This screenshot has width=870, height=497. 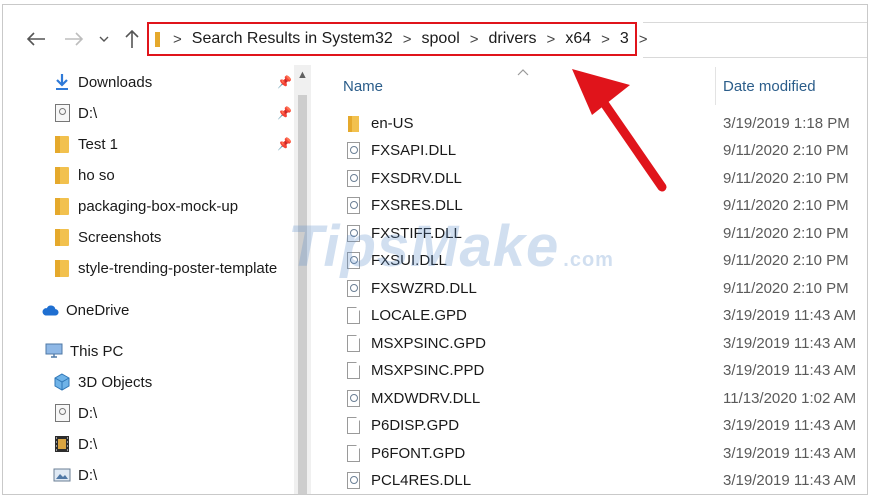 What do you see at coordinates (98, 310) in the screenshot?
I see `sidebar-item-label: OneDrive` at bounding box center [98, 310].